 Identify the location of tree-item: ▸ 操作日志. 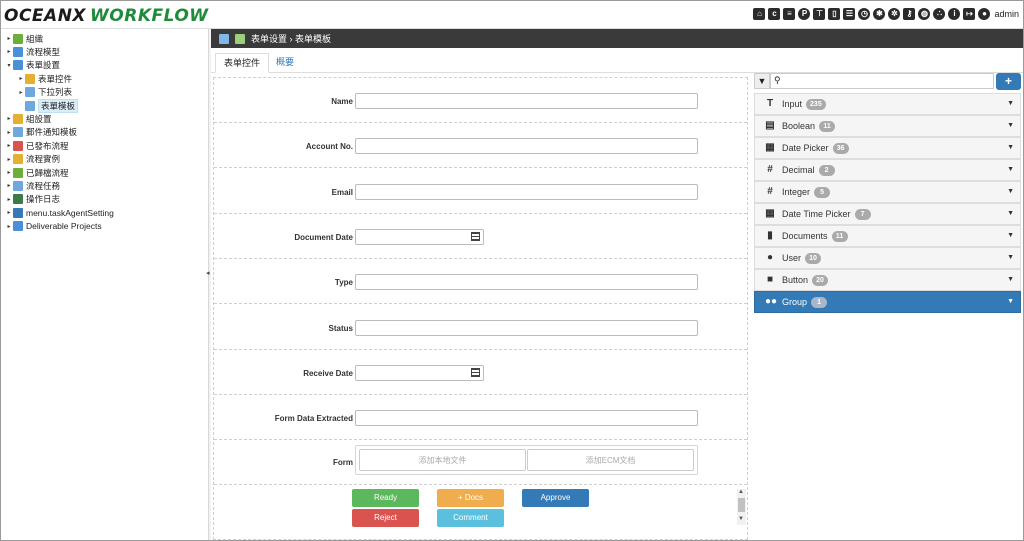
(32, 199).